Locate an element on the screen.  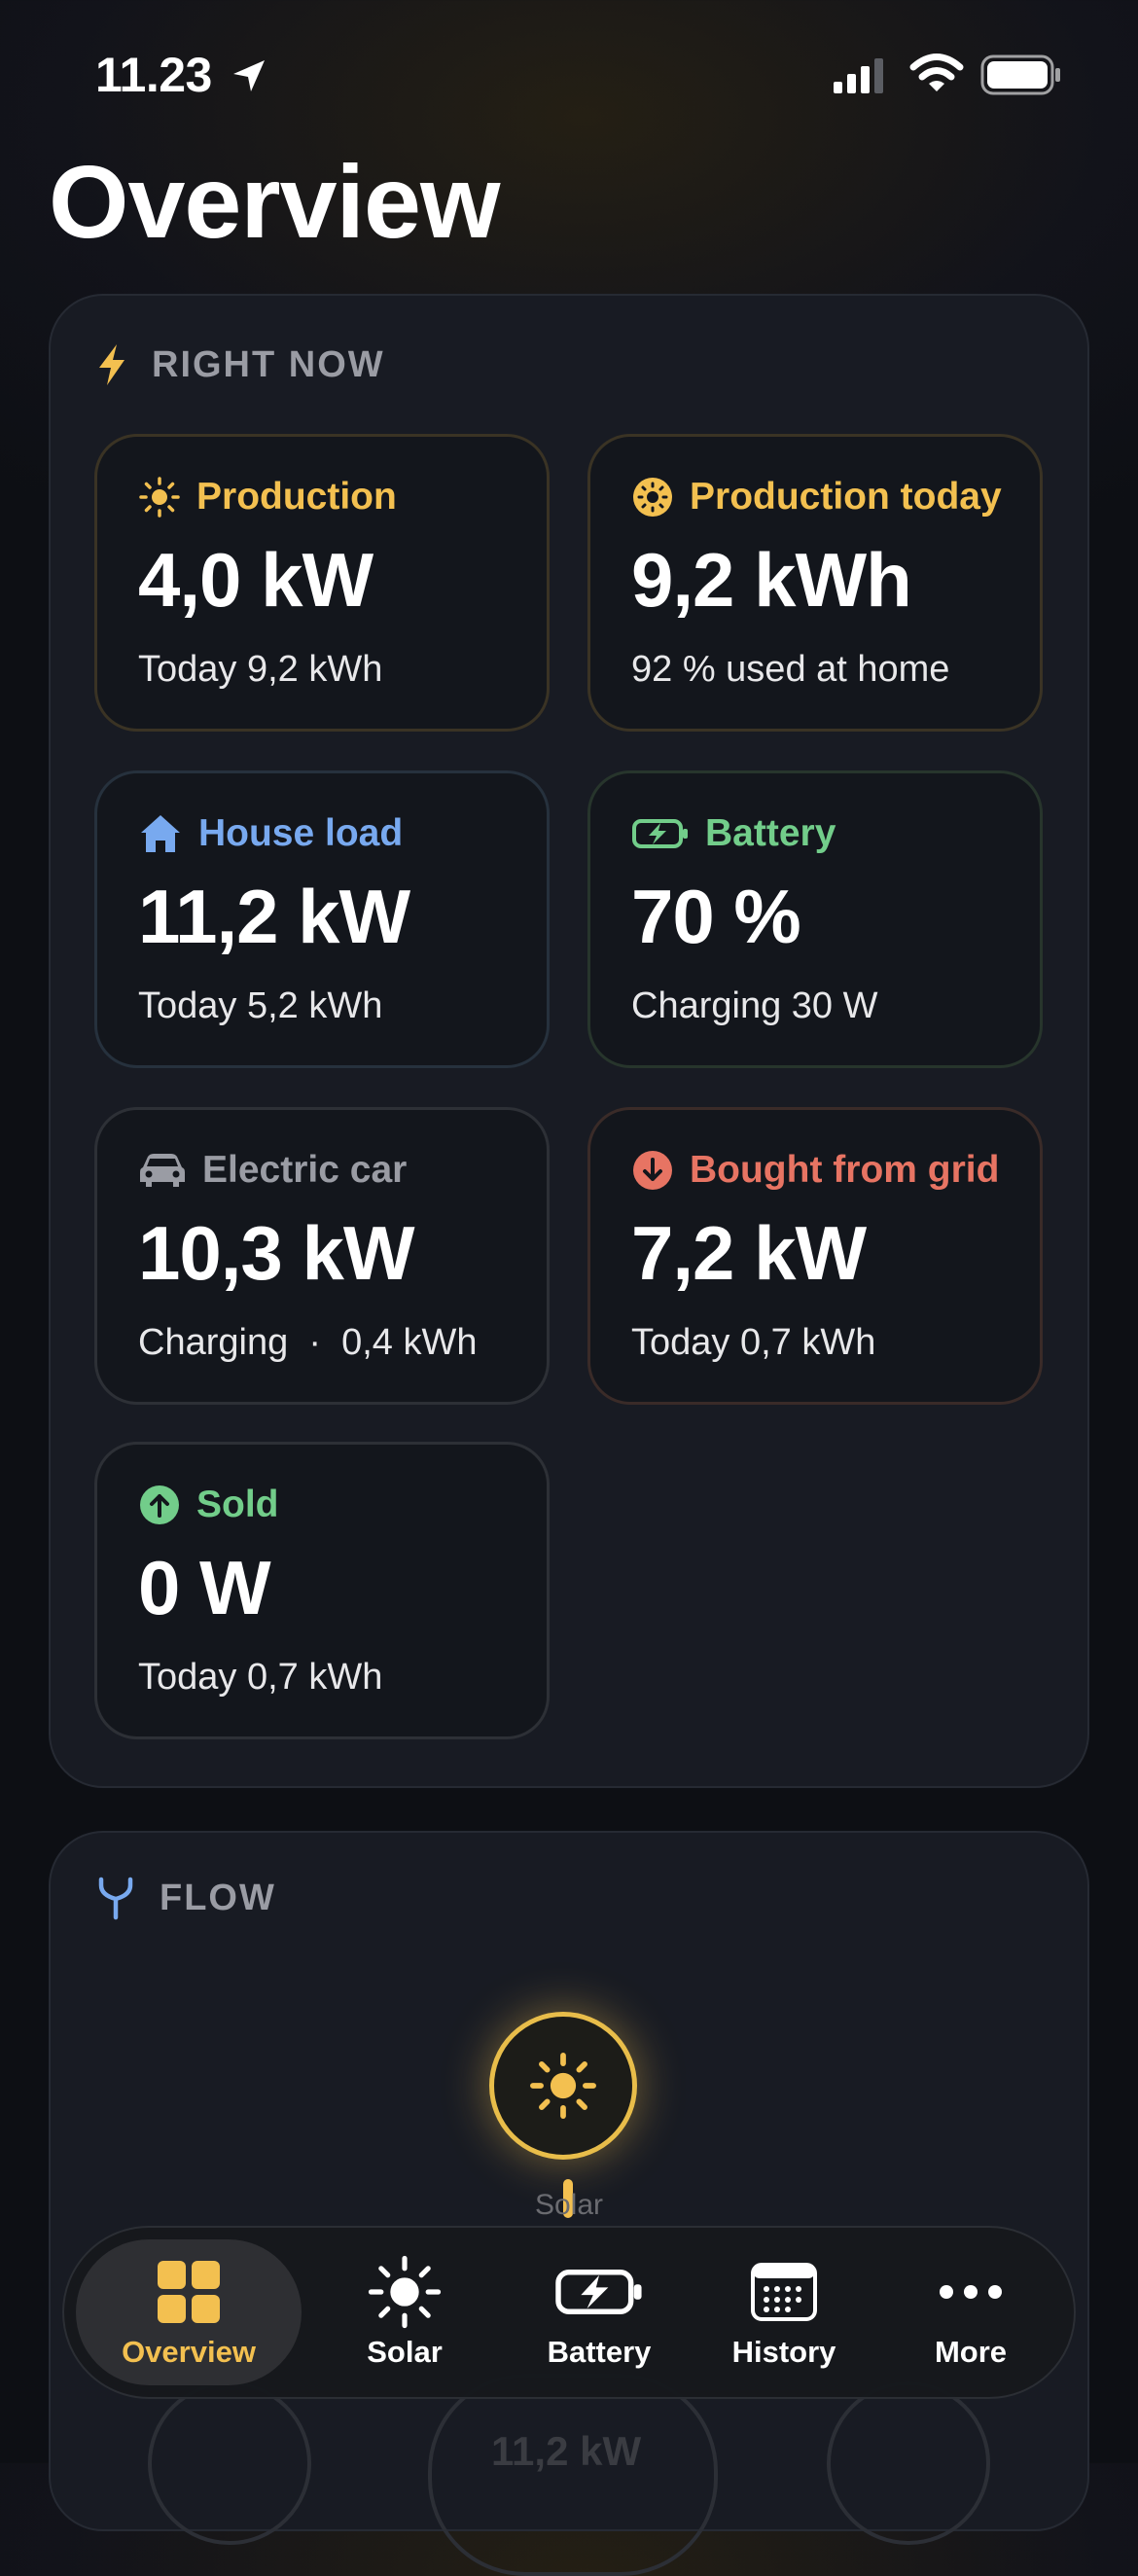
house-load-card: House load 11,2 kW Today 5,2 kWh is located at coordinates (322, 919).